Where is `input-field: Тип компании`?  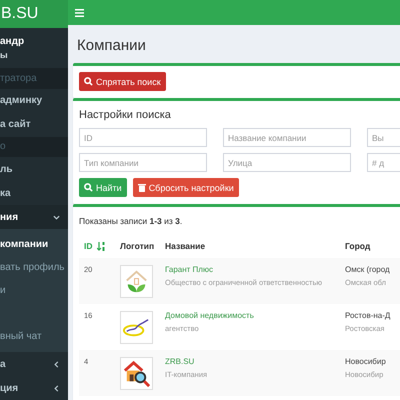
input-field: Тип компании is located at coordinates (143, 162).